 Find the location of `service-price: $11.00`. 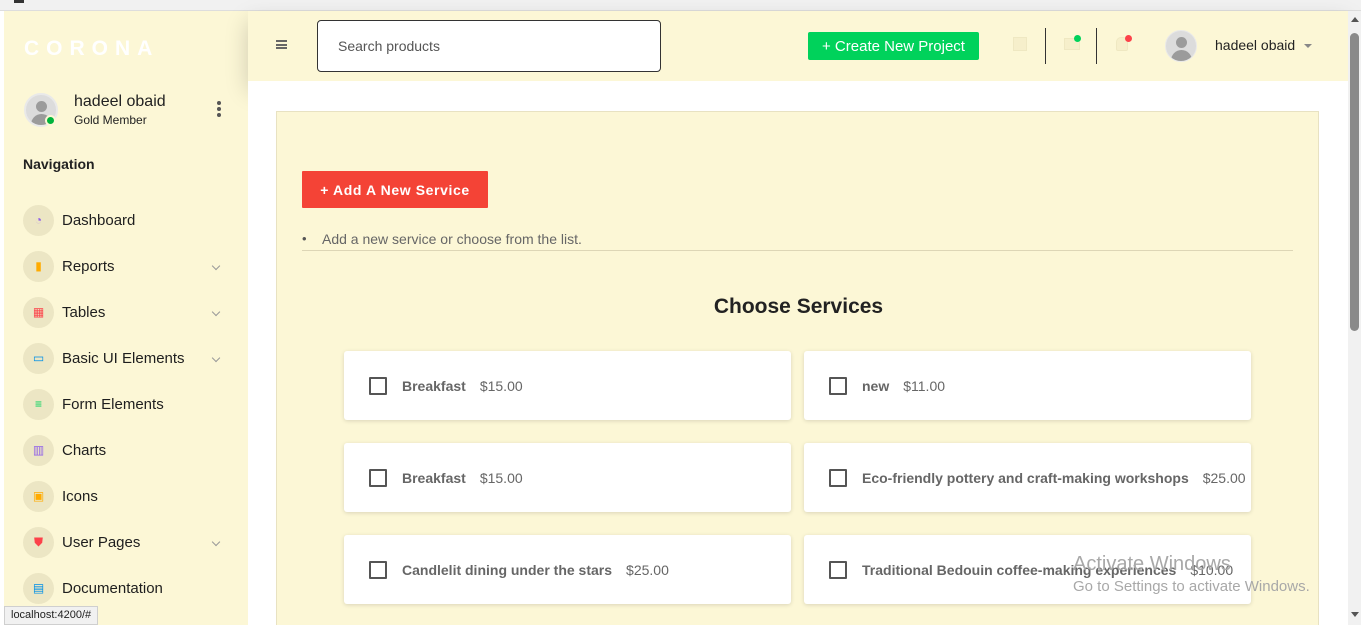

service-price: $11.00 is located at coordinates (924, 385).